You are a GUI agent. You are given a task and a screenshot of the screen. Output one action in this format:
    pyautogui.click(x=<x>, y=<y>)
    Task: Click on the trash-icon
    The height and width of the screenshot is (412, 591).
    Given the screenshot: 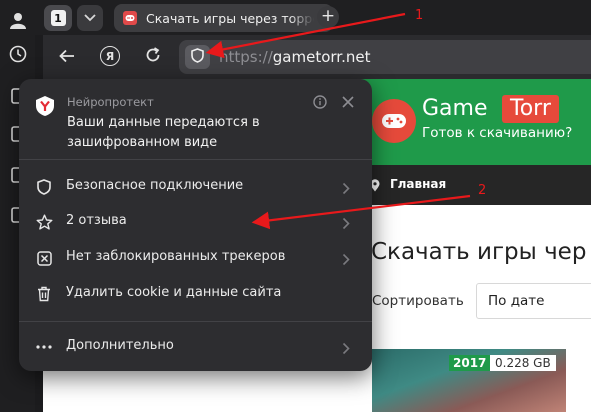 What is the action you would take?
    pyautogui.click(x=44, y=294)
    